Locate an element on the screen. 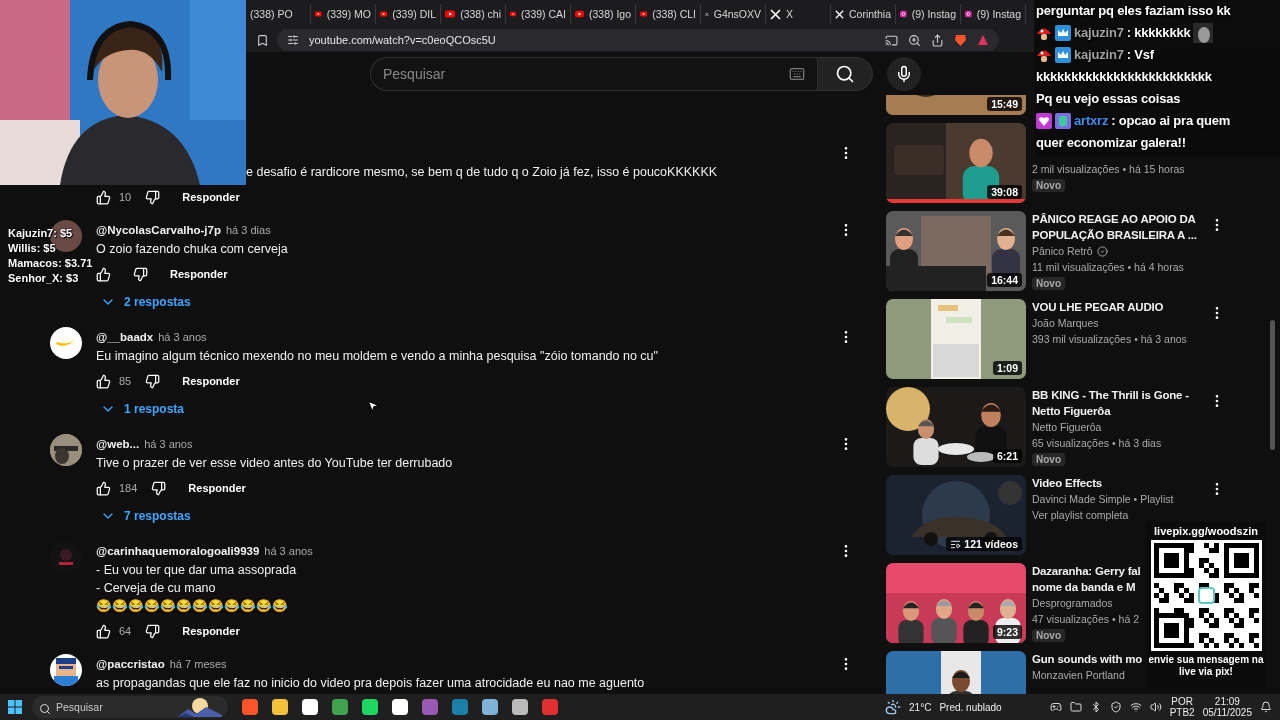 This screenshot has width=1280, height=720. channel-name: Netto Figuerôa is located at coordinates (1067, 427).